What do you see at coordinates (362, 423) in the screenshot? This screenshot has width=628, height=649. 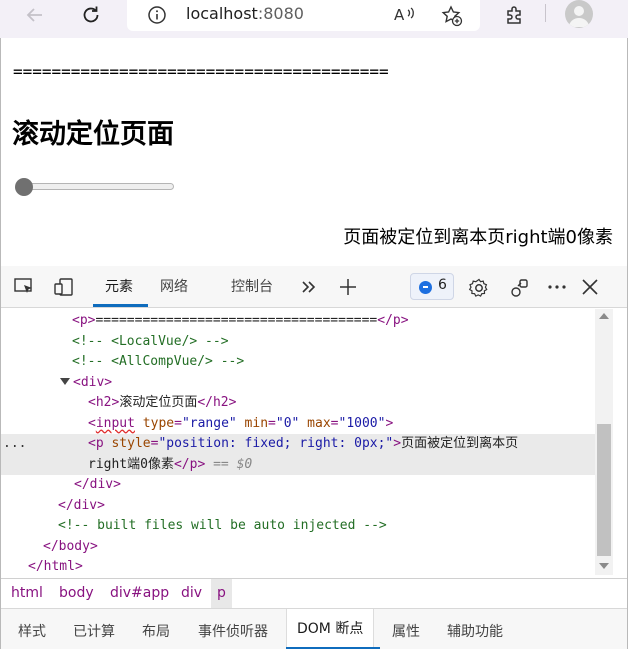 I see `attr-value: "1000"` at bounding box center [362, 423].